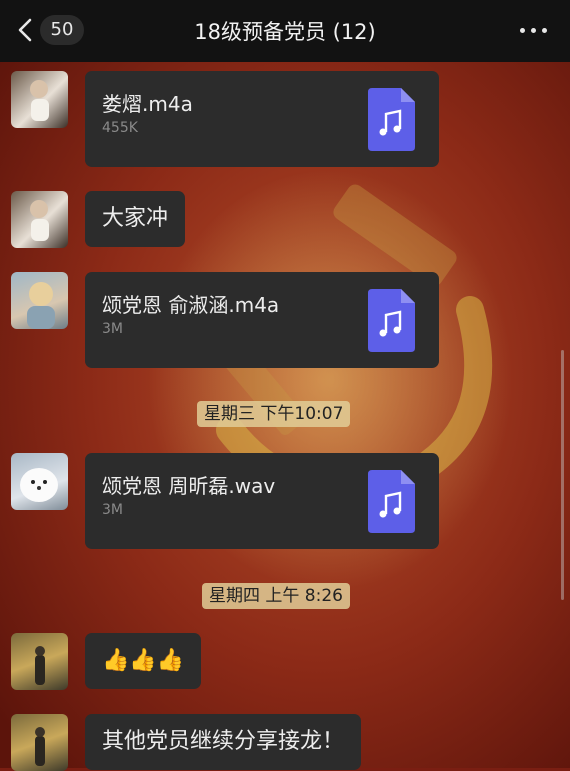 The width and height of the screenshot is (570, 771). What do you see at coordinates (262, 320) in the screenshot?
I see `file-message: 颂党恩 俞淑涵.m4a 3M` at bounding box center [262, 320].